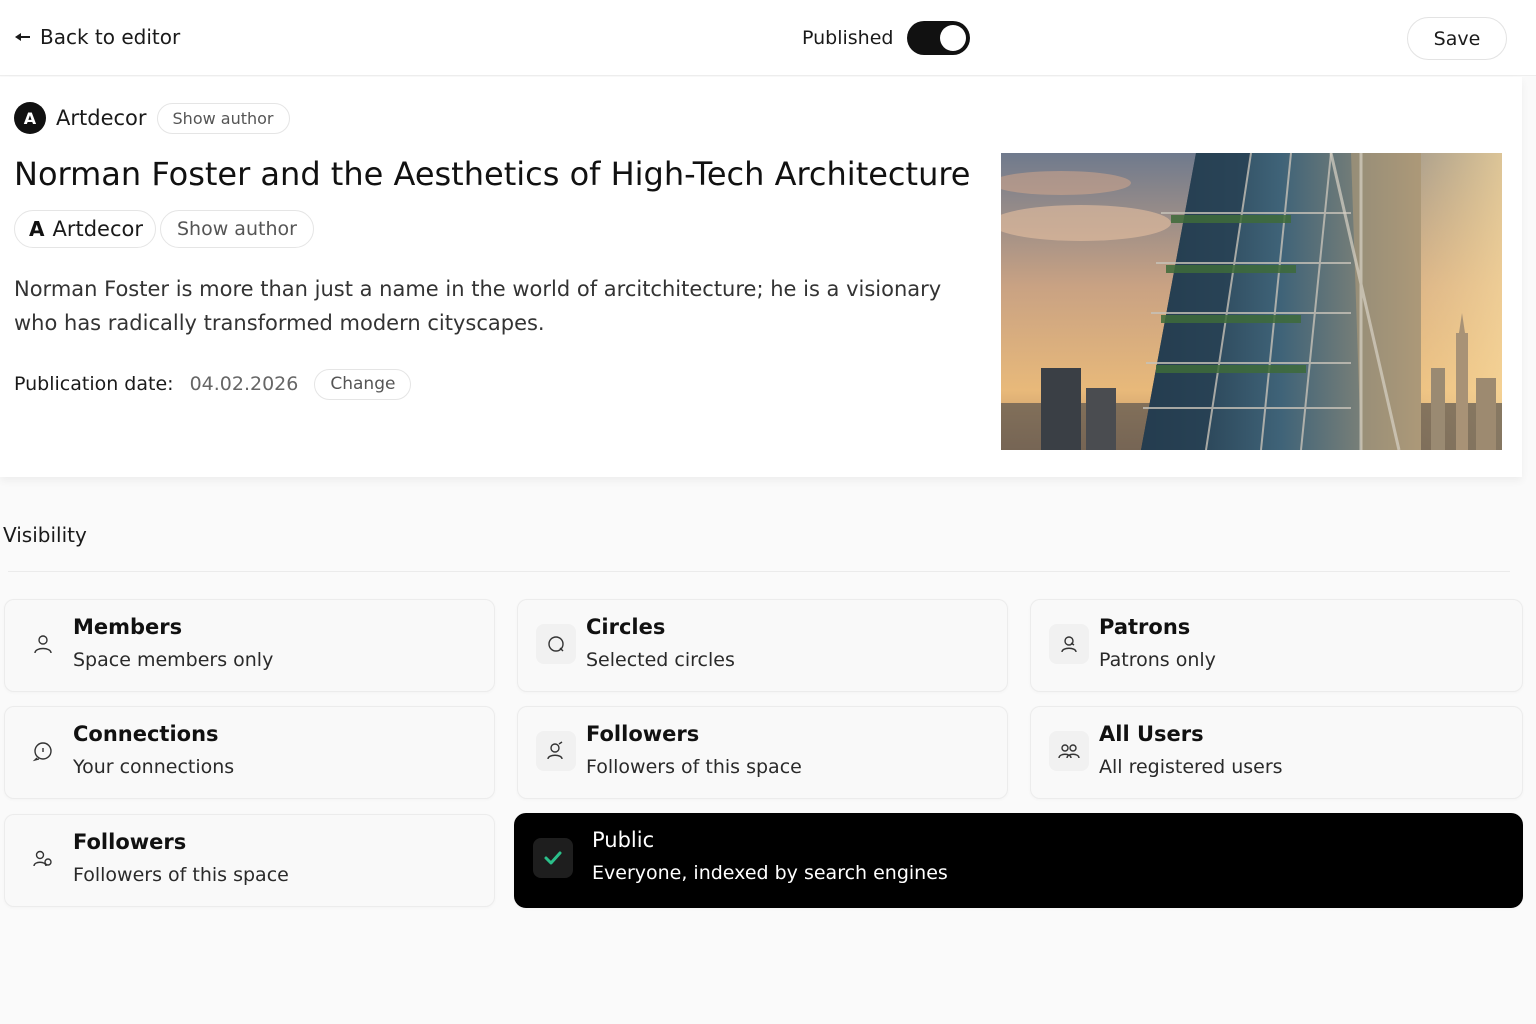 The width and height of the screenshot is (1536, 1024). Describe the element at coordinates (1276, 645) in the screenshot. I see `visibility-option-patrons: Patrons Patrons only` at that location.